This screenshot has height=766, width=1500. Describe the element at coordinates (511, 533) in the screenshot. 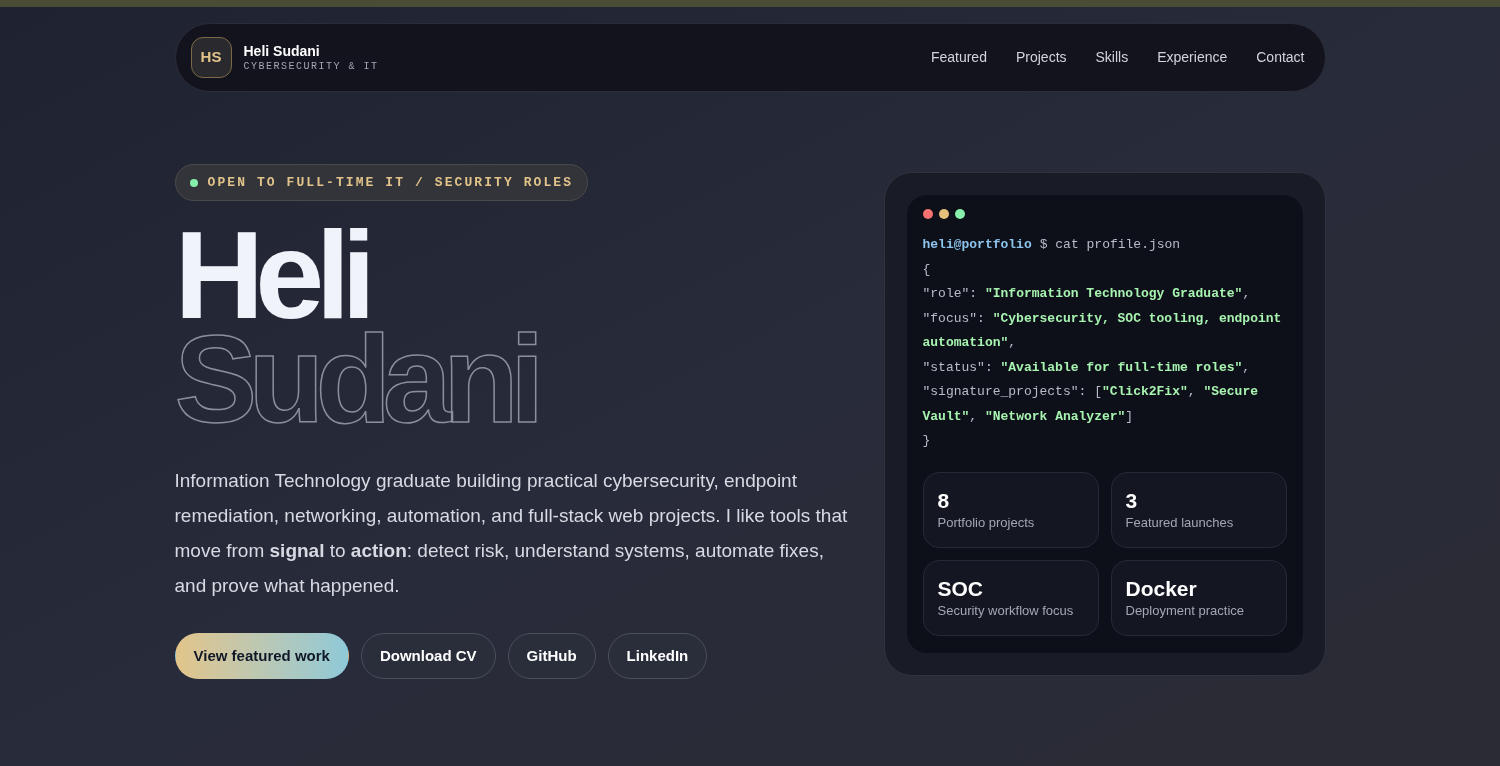

I see `intro-paragraph: Information Technology graduate building practical cybersecurity, endpoint remediation, networking, automation, and full-stack web projects. I like tools that move from signal to action: detect risk, understand systems, automate fixes, and prove what happened.` at that location.